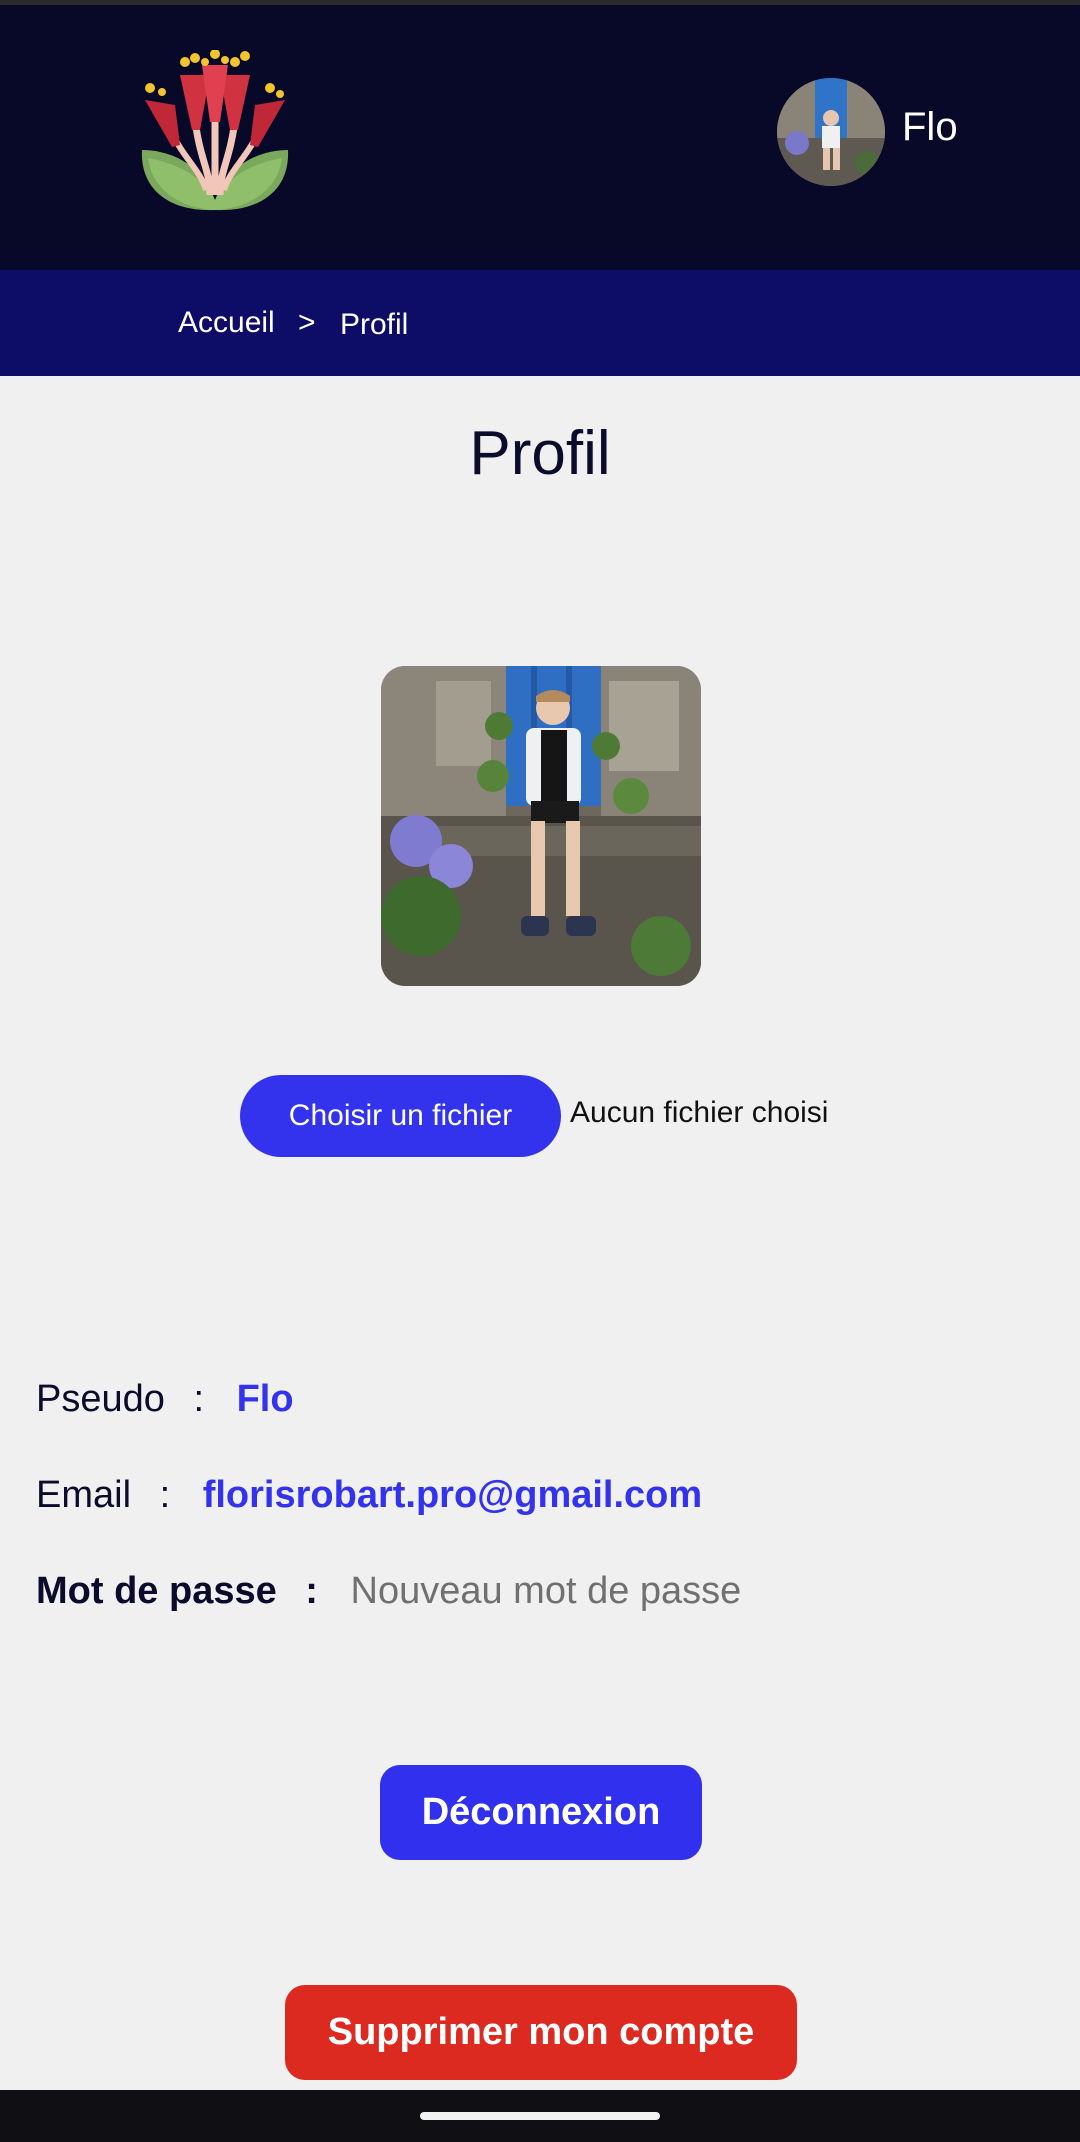 Image resolution: width=1080 pixels, height=2142 pixels. What do you see at coordinates (699, 1112) in the screenshot?
I see `file-status-text: Aucun fichier choisi` at bounding box center [699, 1112].